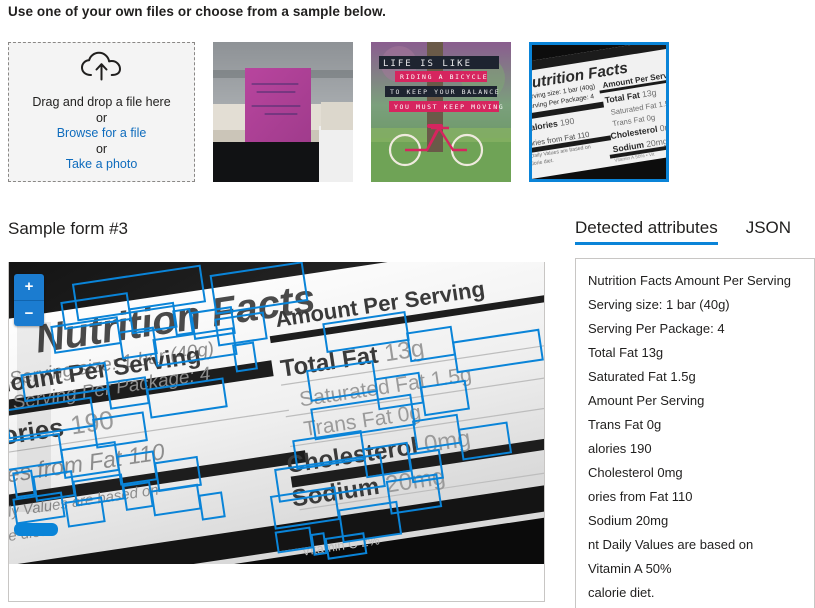  Describe the element at coordinates (626, 352) in the screenshot. I see `list-item: Total Fat 13g` at that location.